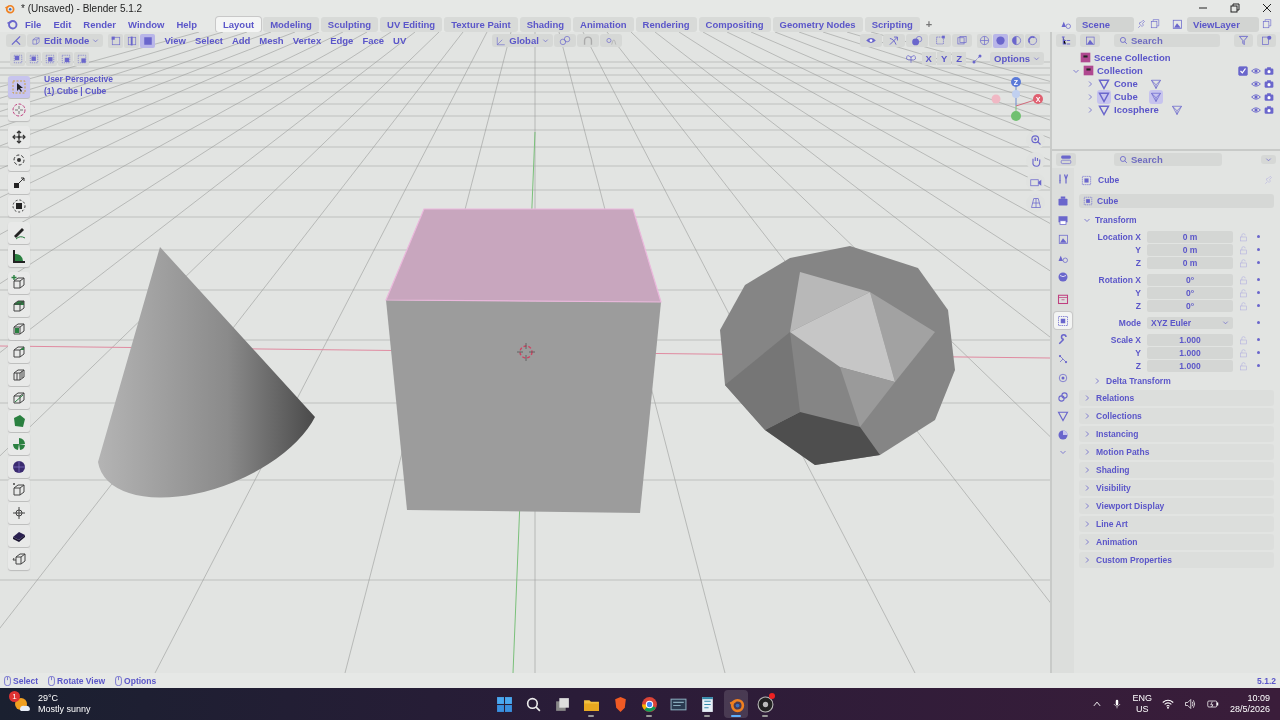  I want to click on menu-item: Help, so click(186, 24).